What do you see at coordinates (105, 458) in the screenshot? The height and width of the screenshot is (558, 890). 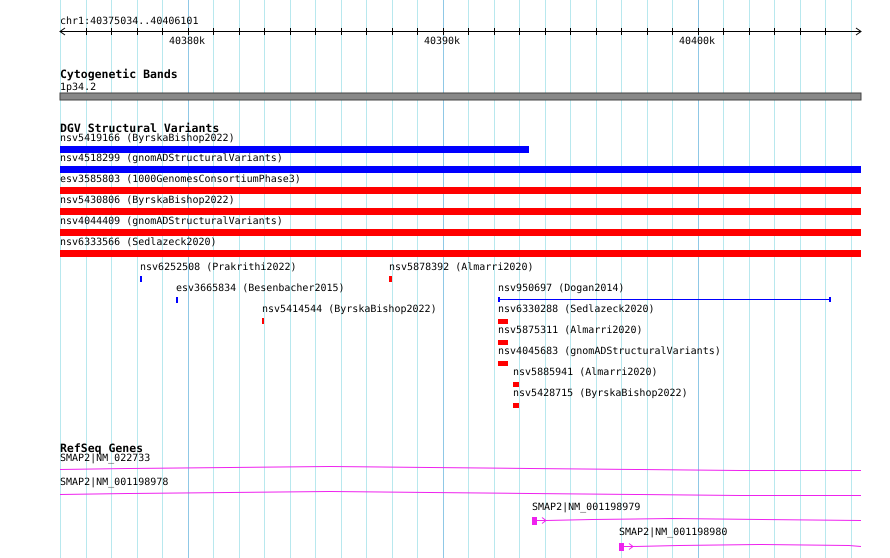 I see `gene-label: SMAP2|NM_022733` at bounding box center [105, 458].